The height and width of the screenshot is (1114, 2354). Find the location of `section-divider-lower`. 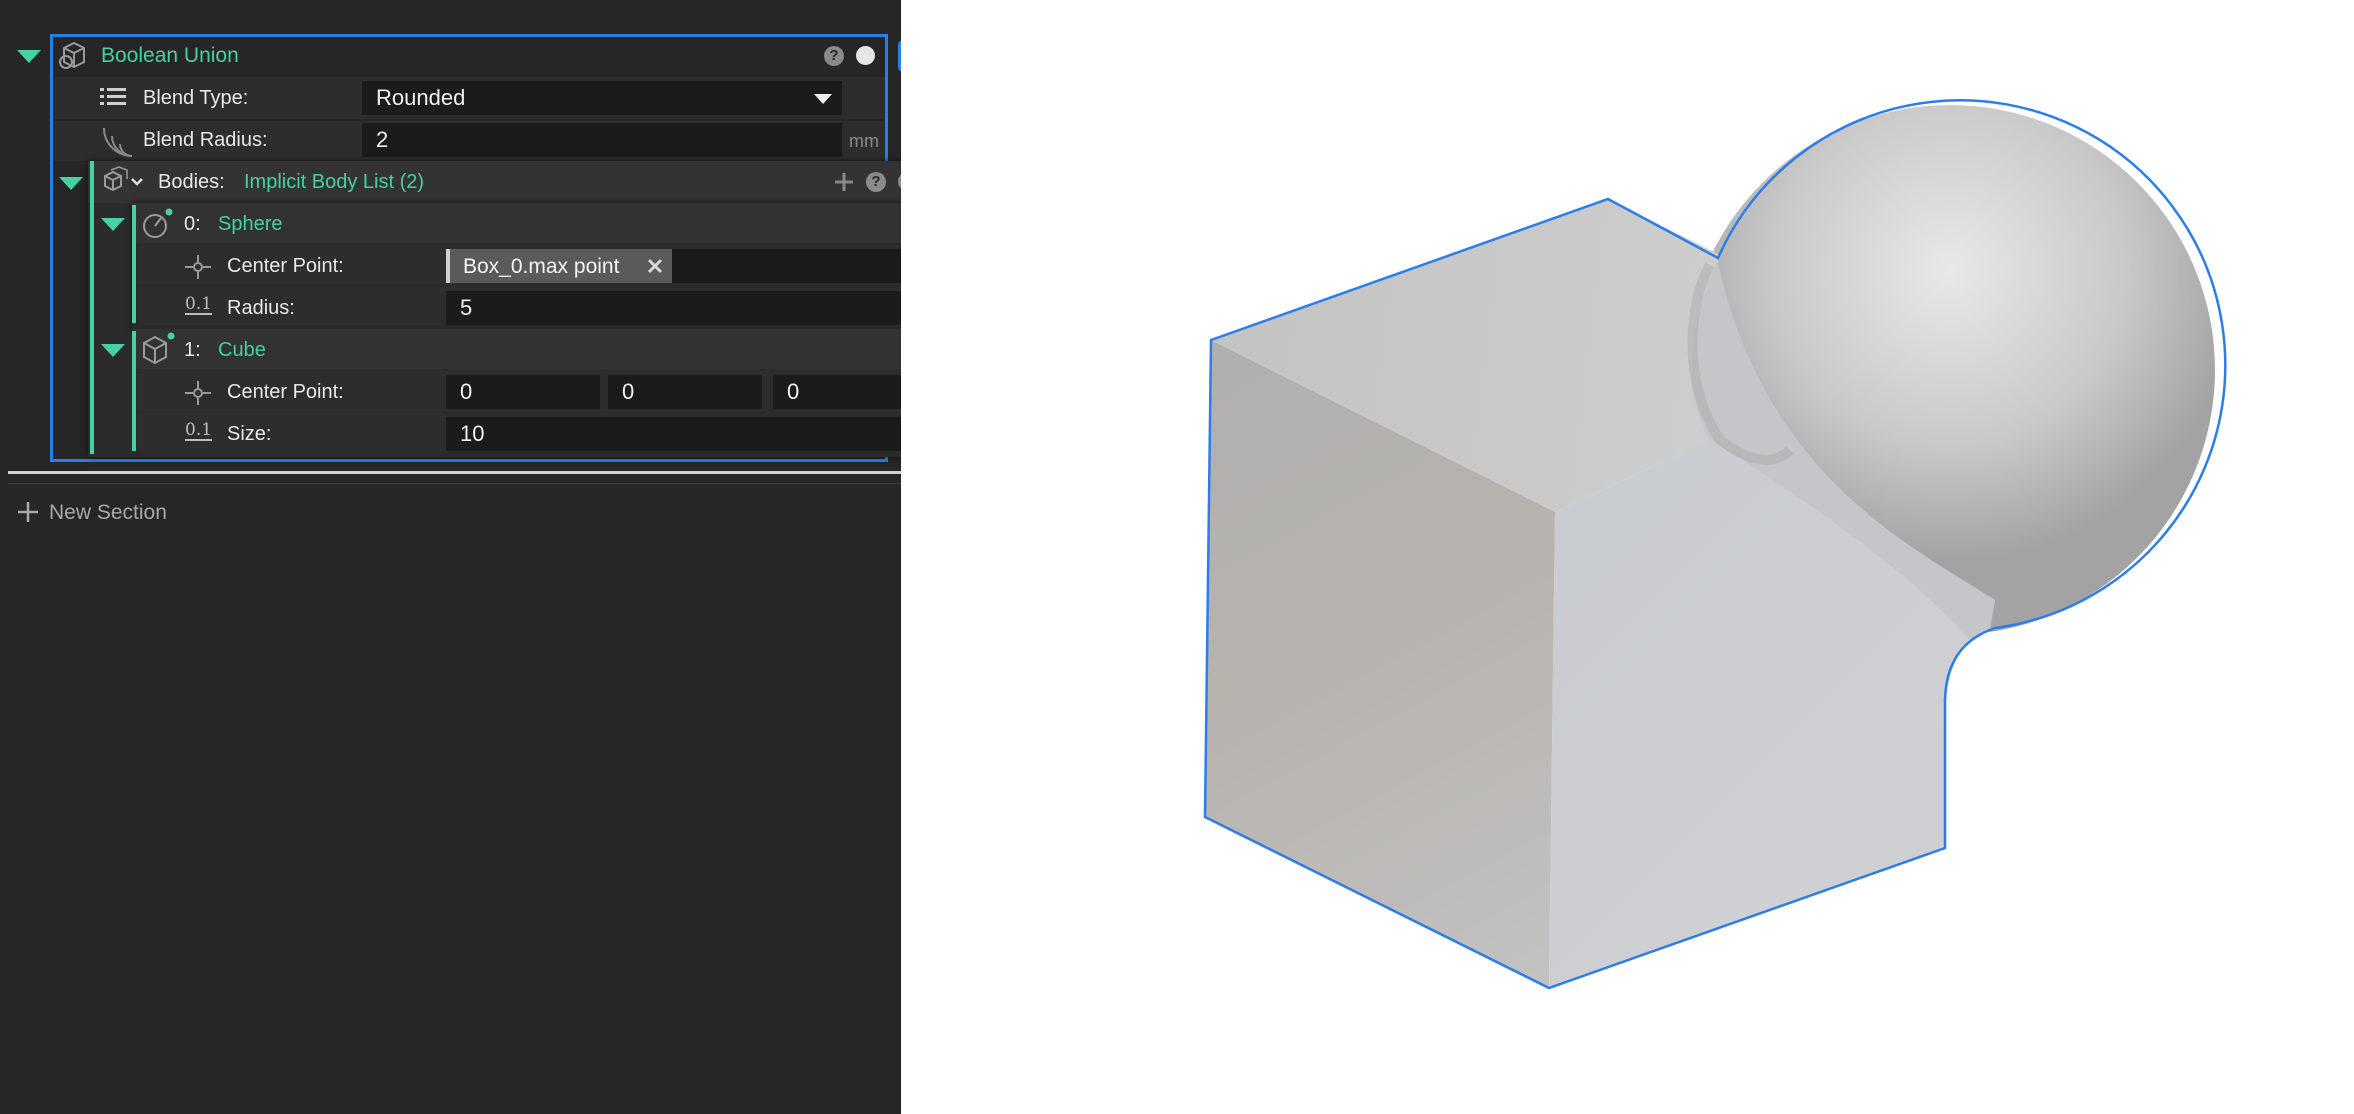

section-divider-lower is located at coordinates (454, 483).